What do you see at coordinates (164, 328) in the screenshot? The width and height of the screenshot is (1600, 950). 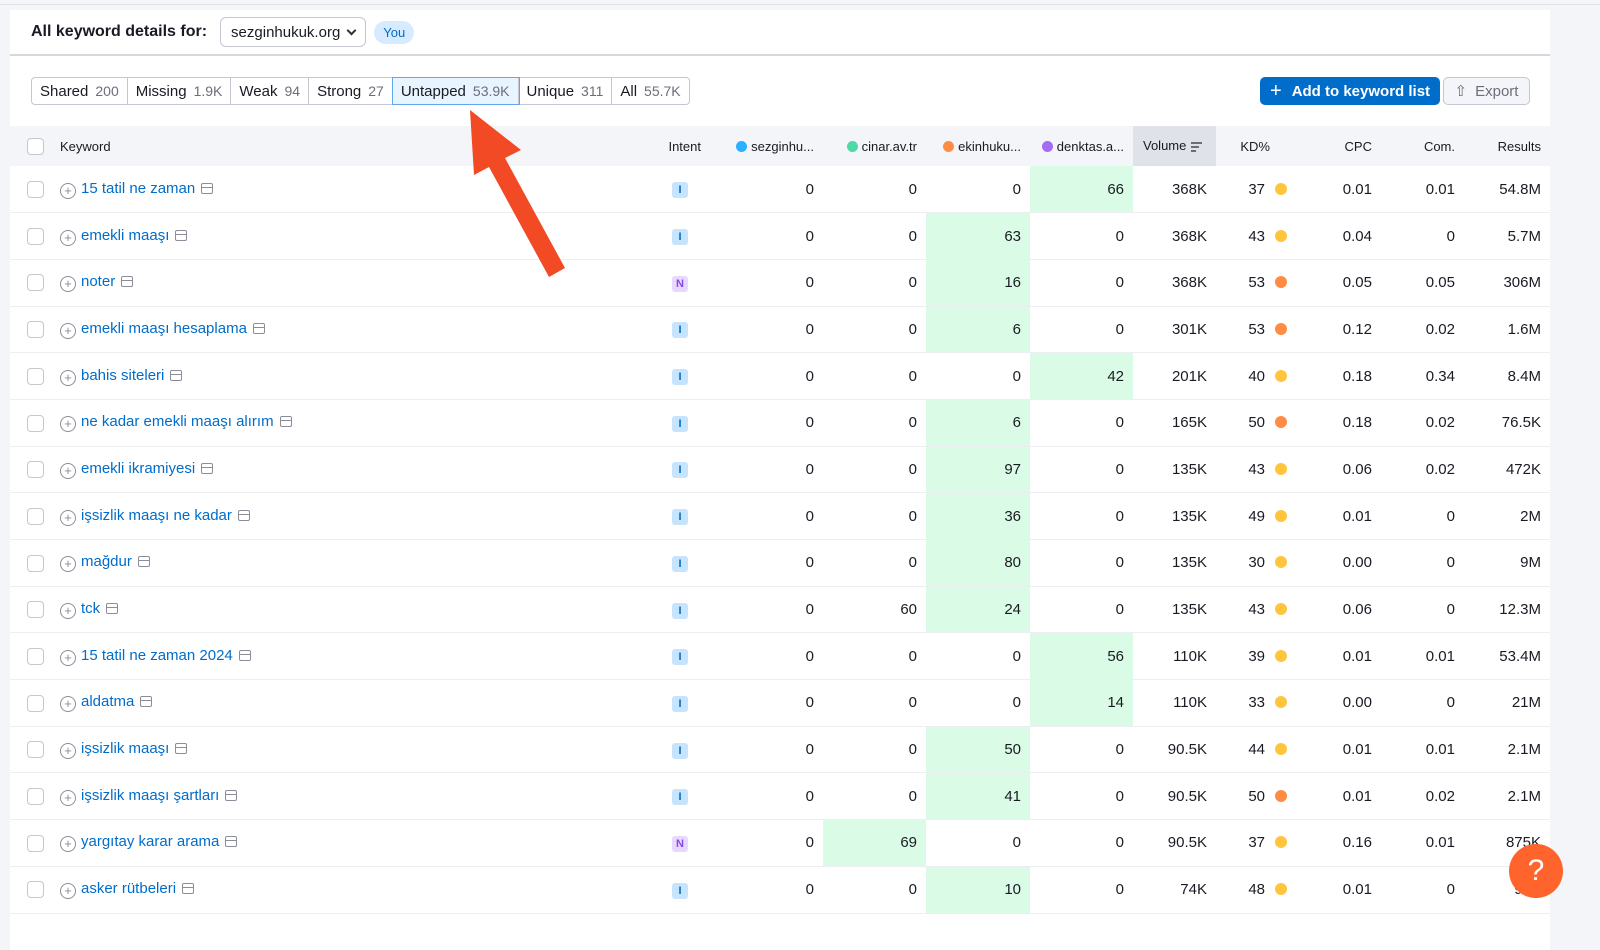 I see `keyword-link: emekli maaşı hesaplama` at bounding box center [164, 328].